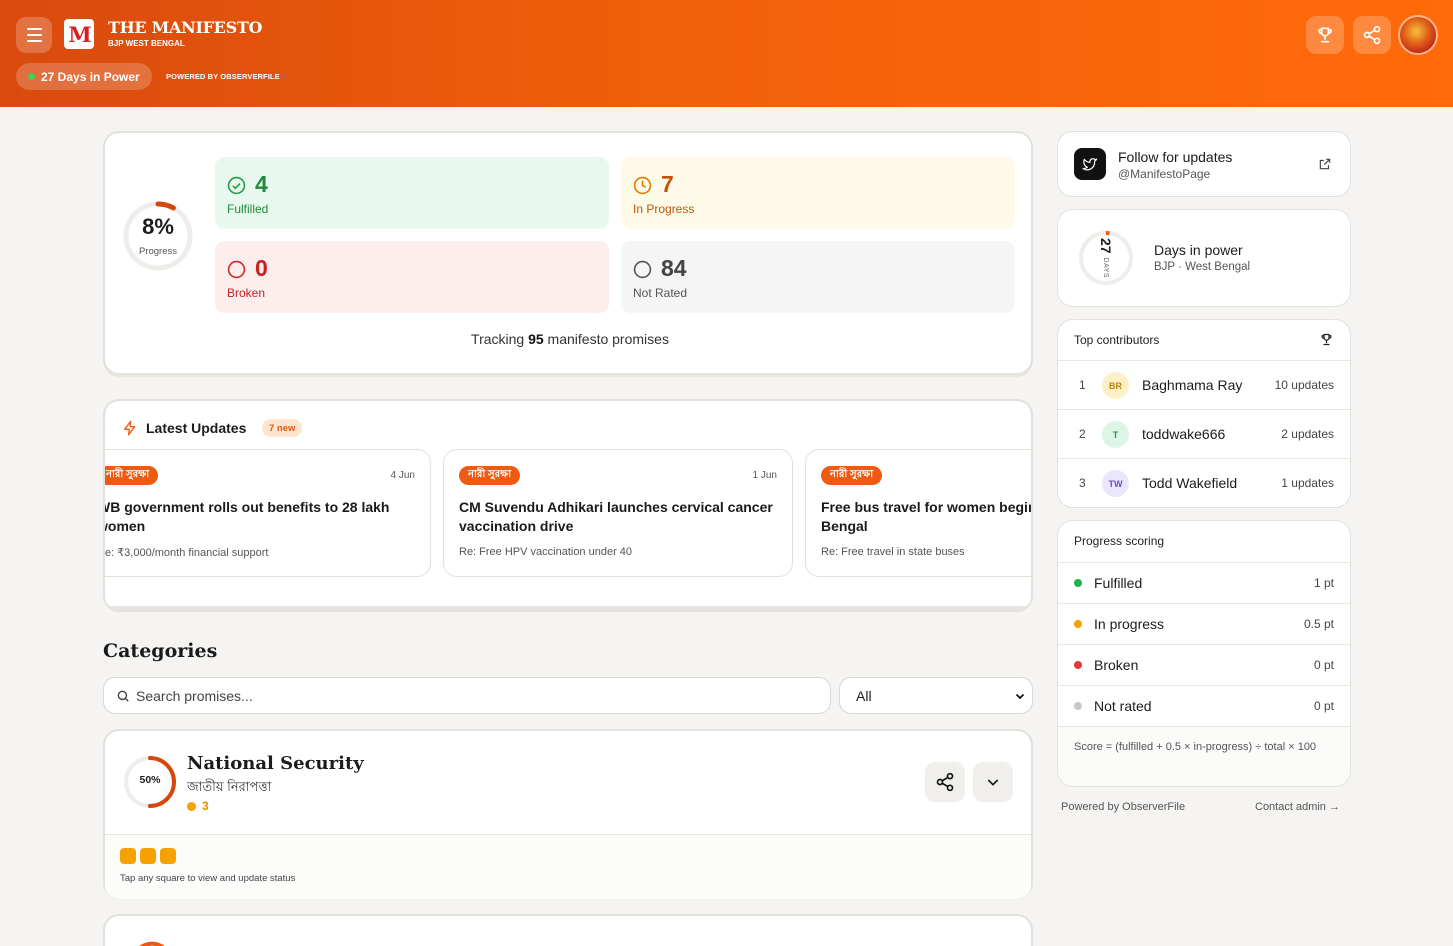 The height and width of the screenshot is (946, 1453). I want to click on status-filter-select: All, so click(936, 695).